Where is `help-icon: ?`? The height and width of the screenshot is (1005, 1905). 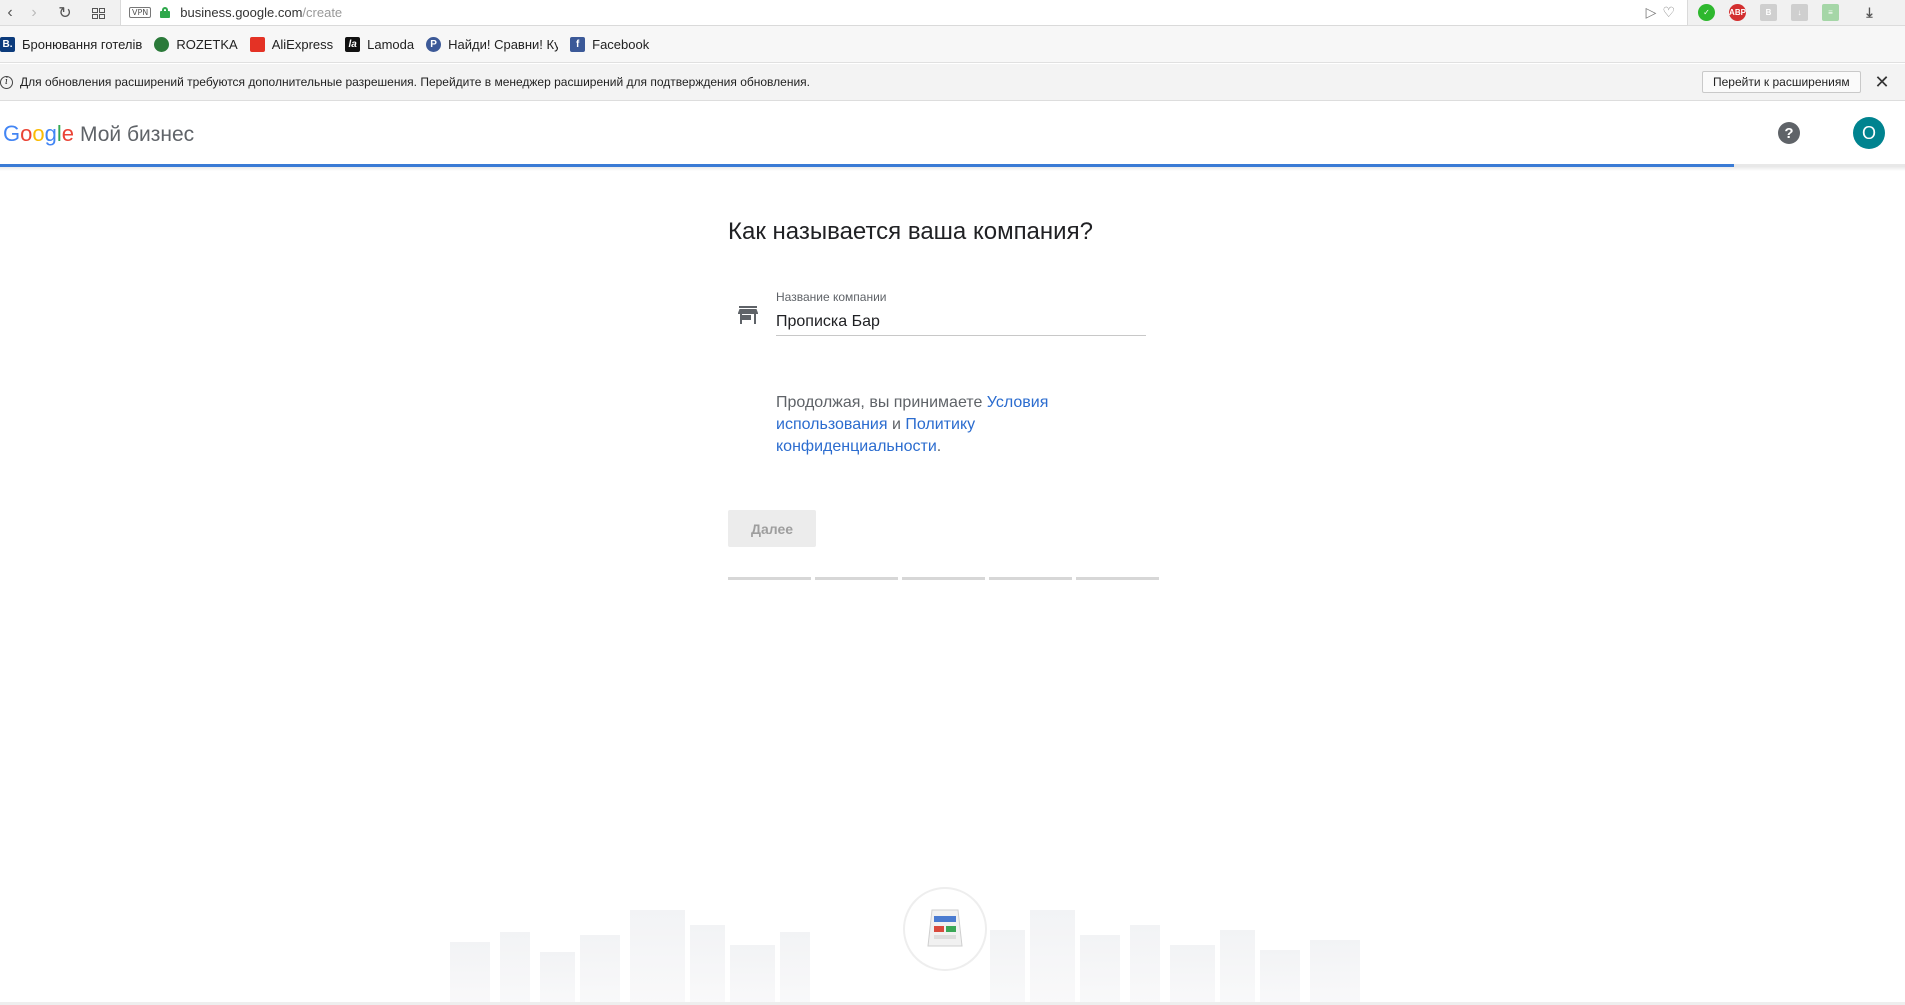 help-icon: ? is located at coordinates (1789, 133).